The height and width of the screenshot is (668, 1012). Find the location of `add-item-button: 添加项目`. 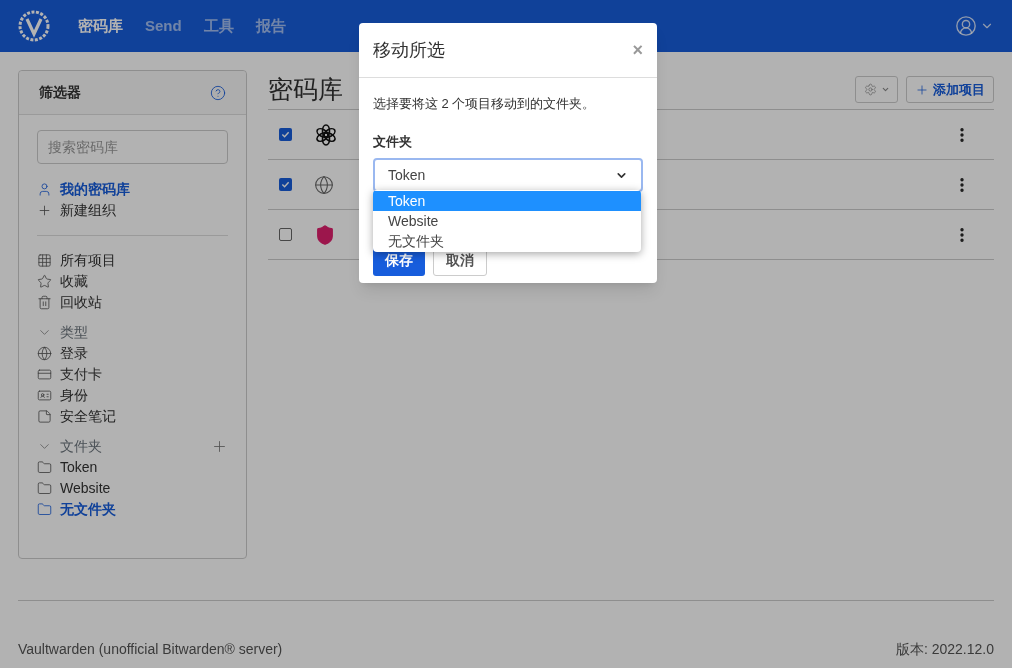

add-item-button: 添加项目 is located at coordinates (950, 89).